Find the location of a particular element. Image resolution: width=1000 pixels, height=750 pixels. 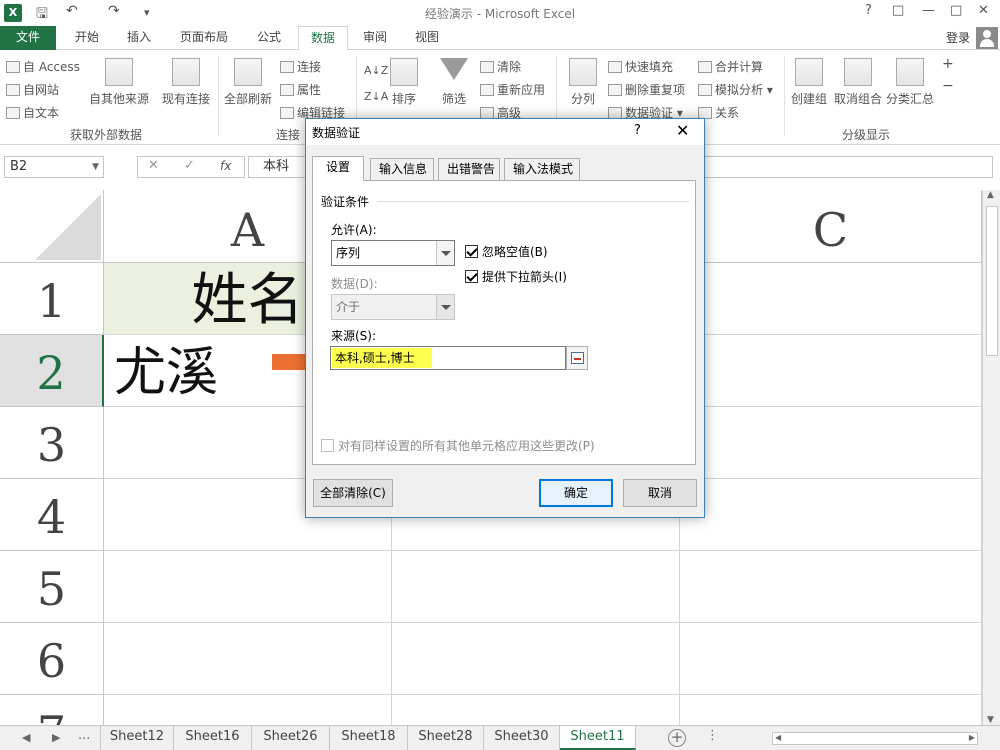

minimize-button: — is located at coordinates (928, 10).